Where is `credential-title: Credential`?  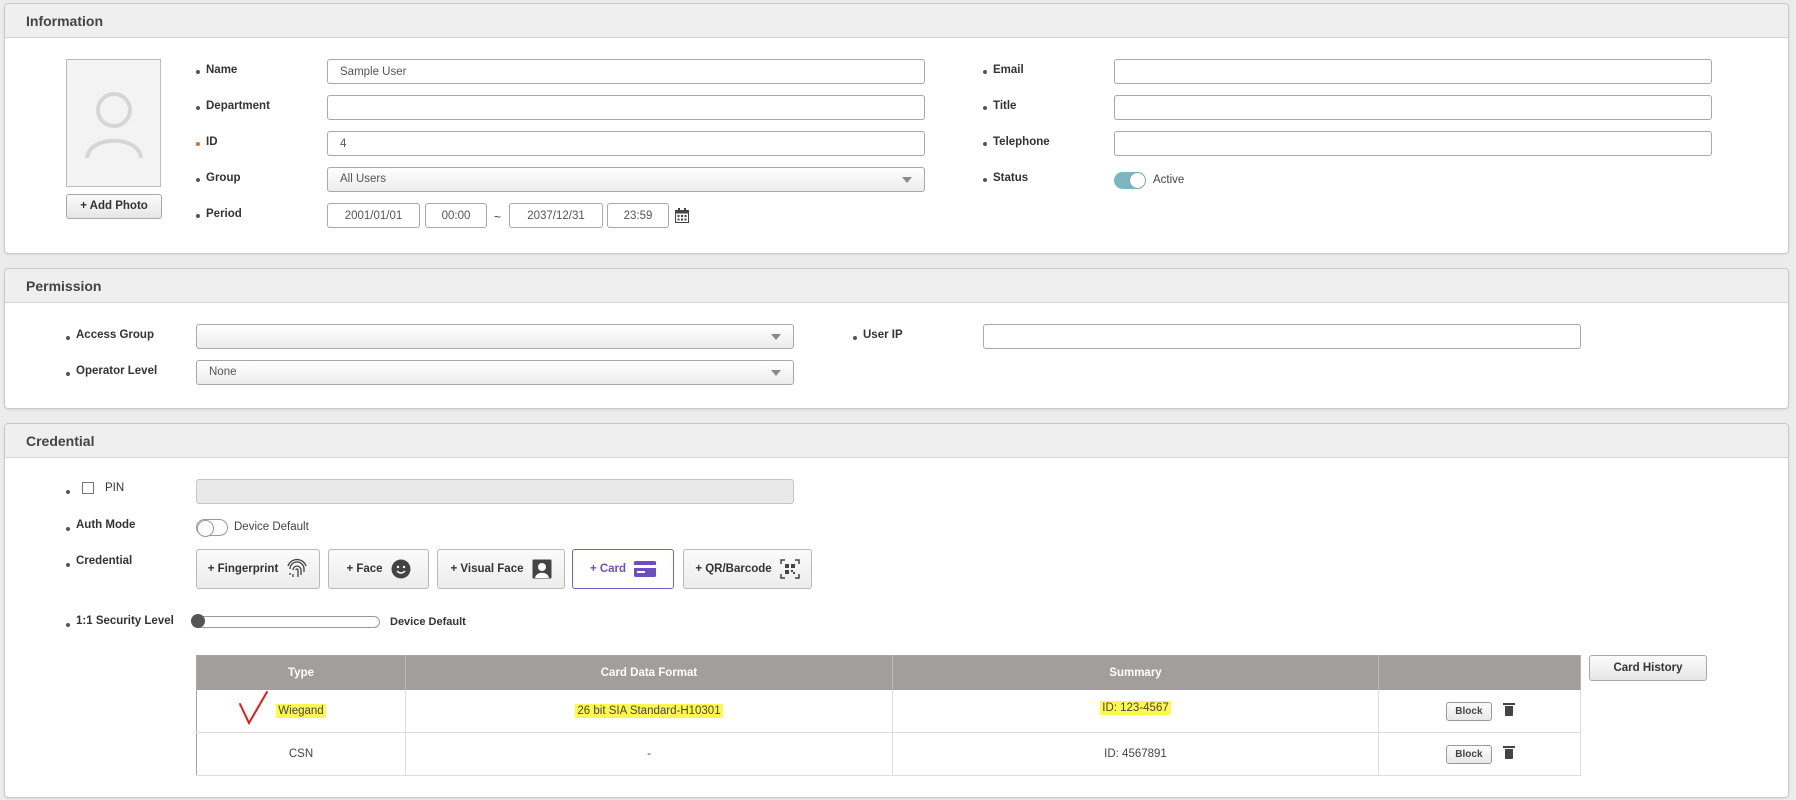 credential-title: Credential is located at coordinates (60, 441).